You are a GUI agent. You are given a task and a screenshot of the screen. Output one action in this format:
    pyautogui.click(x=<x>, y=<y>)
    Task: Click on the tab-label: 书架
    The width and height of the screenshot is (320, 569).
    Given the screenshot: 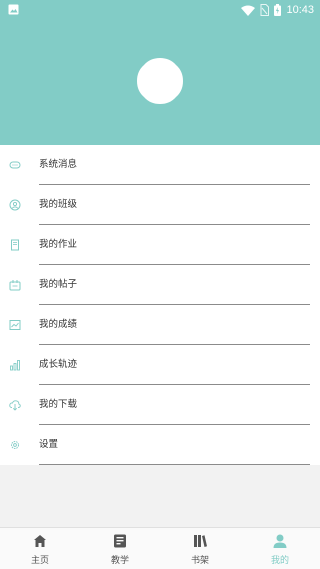 What is the action you would take?
    pyautogui.click(x=199, y=561)
    